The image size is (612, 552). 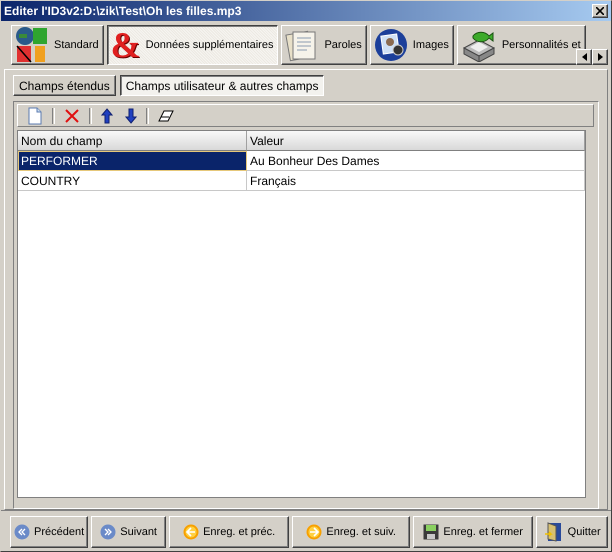 I want to click on footer-button: Enreg. et fermer, so click(x=473, y=532).